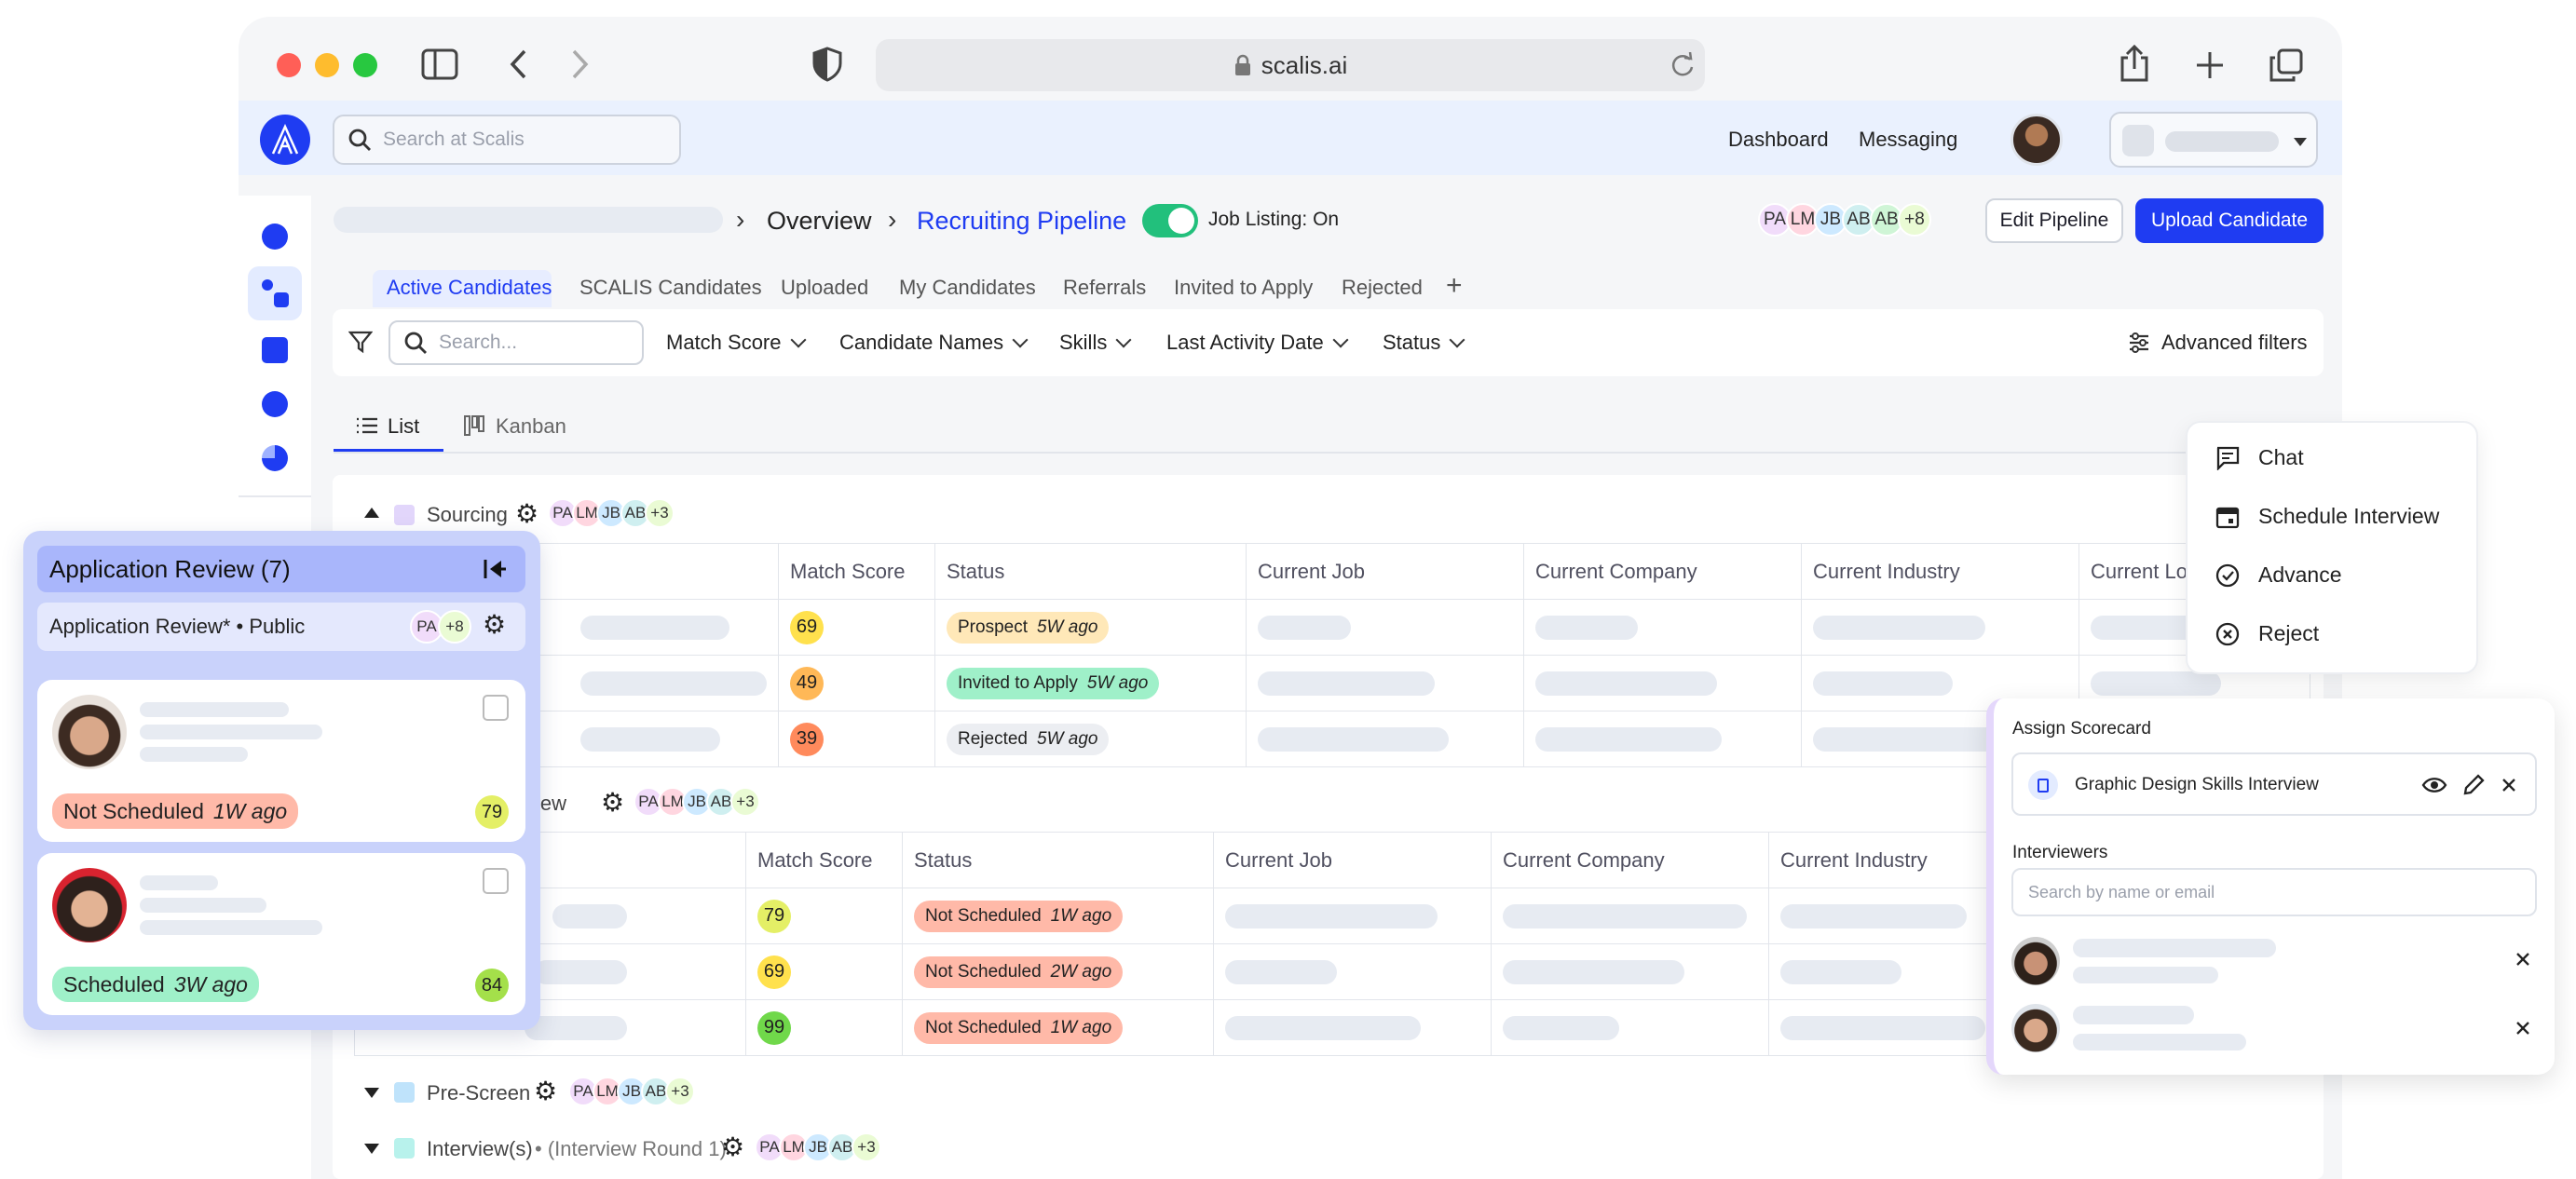 The image size is (2576, 1179). Describe the element at coordinates (2274, 892) in the screenshot. I see `interviewer-search-input: Search by name or email` at that location.